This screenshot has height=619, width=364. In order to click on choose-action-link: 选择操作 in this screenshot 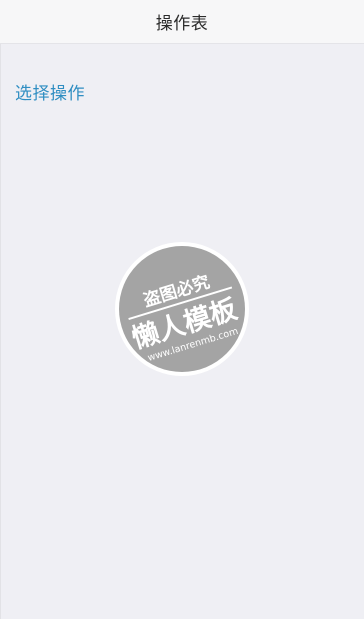, I will do `click(50, 91)`.